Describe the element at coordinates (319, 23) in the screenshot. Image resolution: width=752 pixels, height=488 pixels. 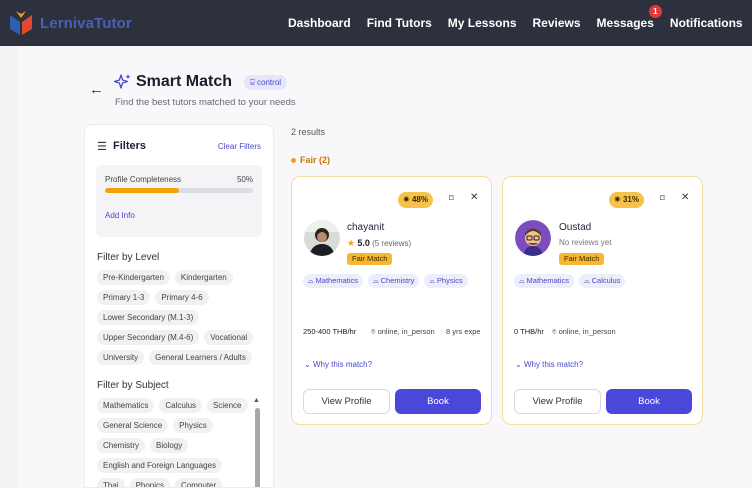
I see `nav-dashboard: Dashboard` at that location.